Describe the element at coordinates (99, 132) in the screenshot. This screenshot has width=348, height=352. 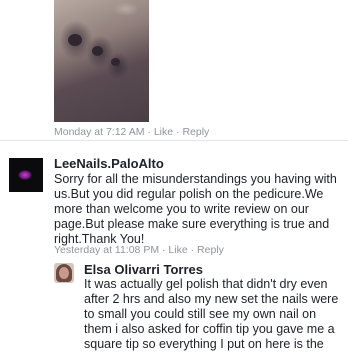
I see `post-time: Monday at 7:12 AM` at that location.